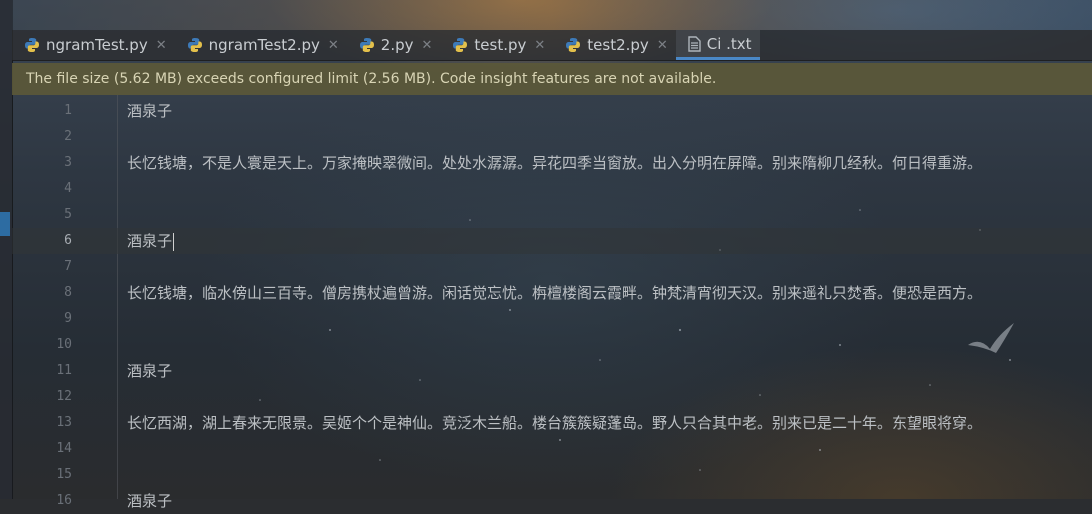 Image resolution: width=1092 pixels, height=514 pixels. I want to click on line-number: 6, so click(68, 240).